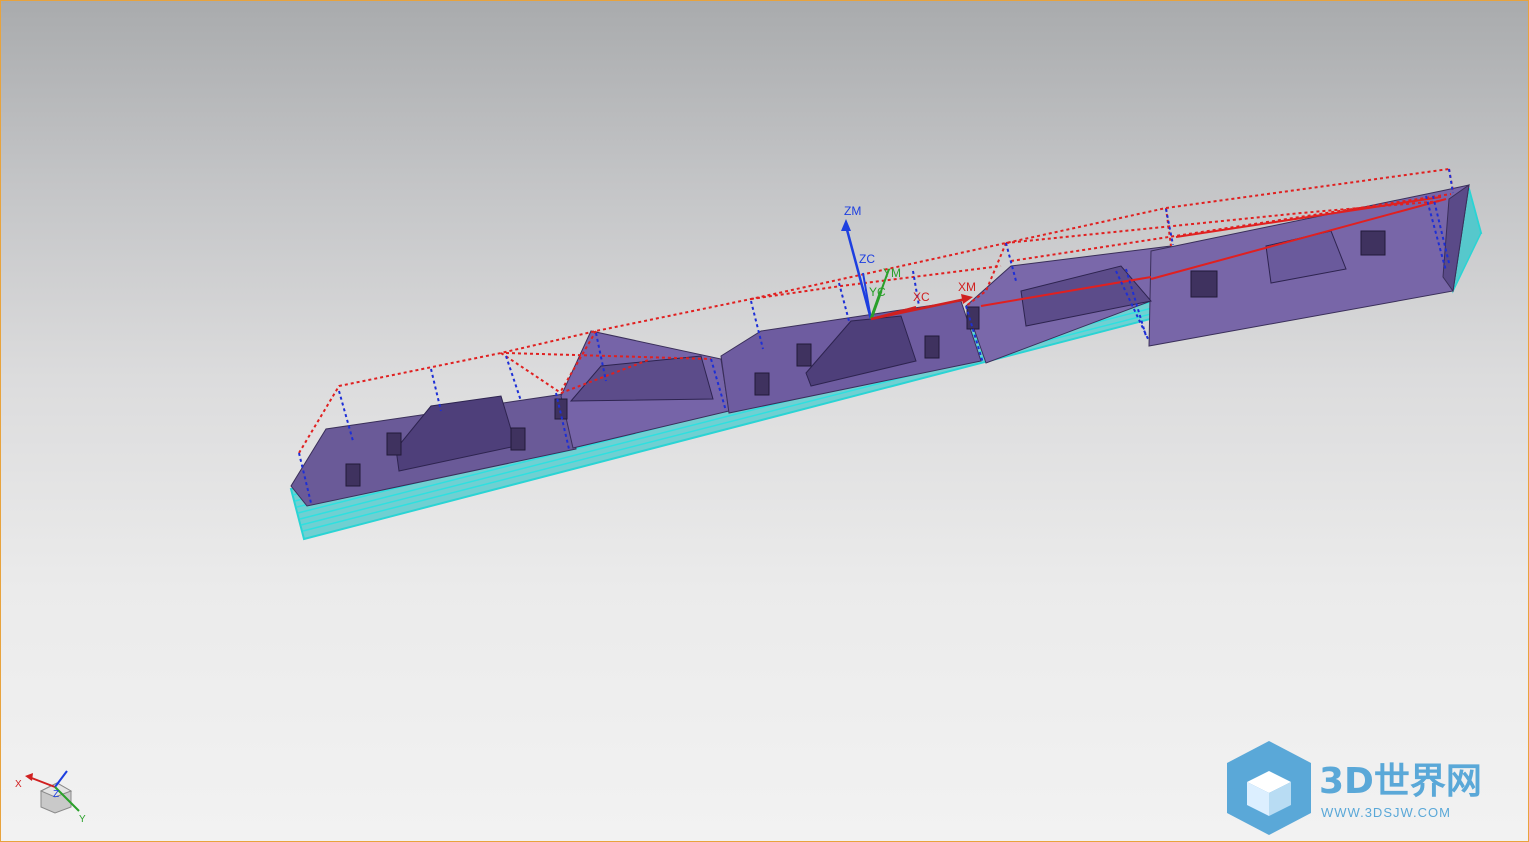  Describe the element at coordinates (867, 259) in the screenshot. I see `zc-label: ZC` at that location.